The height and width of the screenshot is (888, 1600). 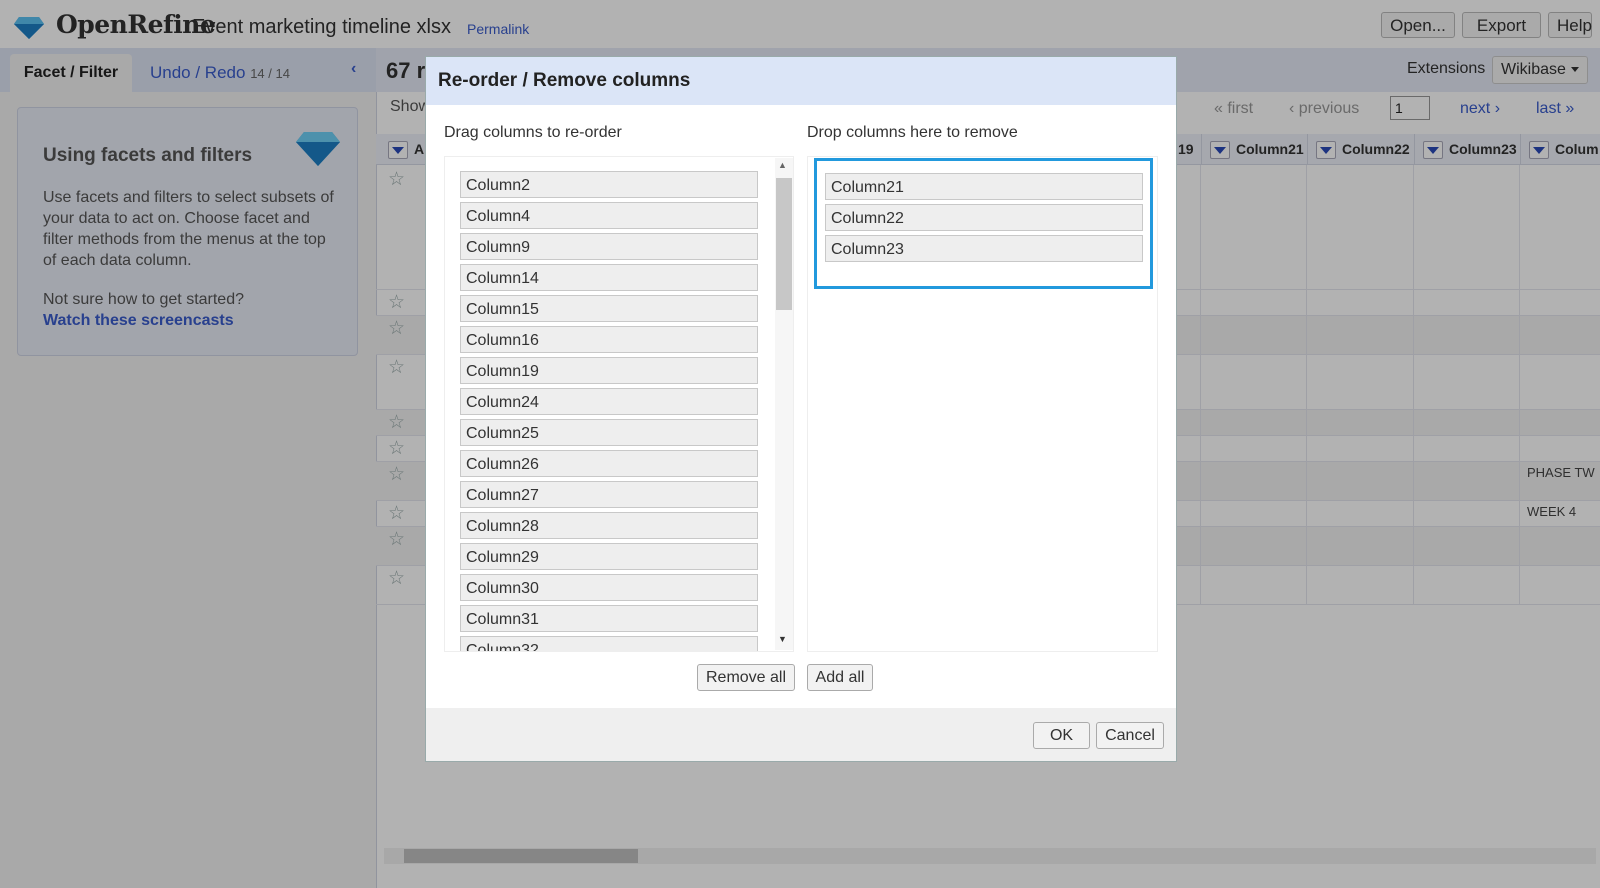 What do you see at coordinates (609, 463) in the screenshot?
I see `column-item: Column26` at bounding box center [609, 463].